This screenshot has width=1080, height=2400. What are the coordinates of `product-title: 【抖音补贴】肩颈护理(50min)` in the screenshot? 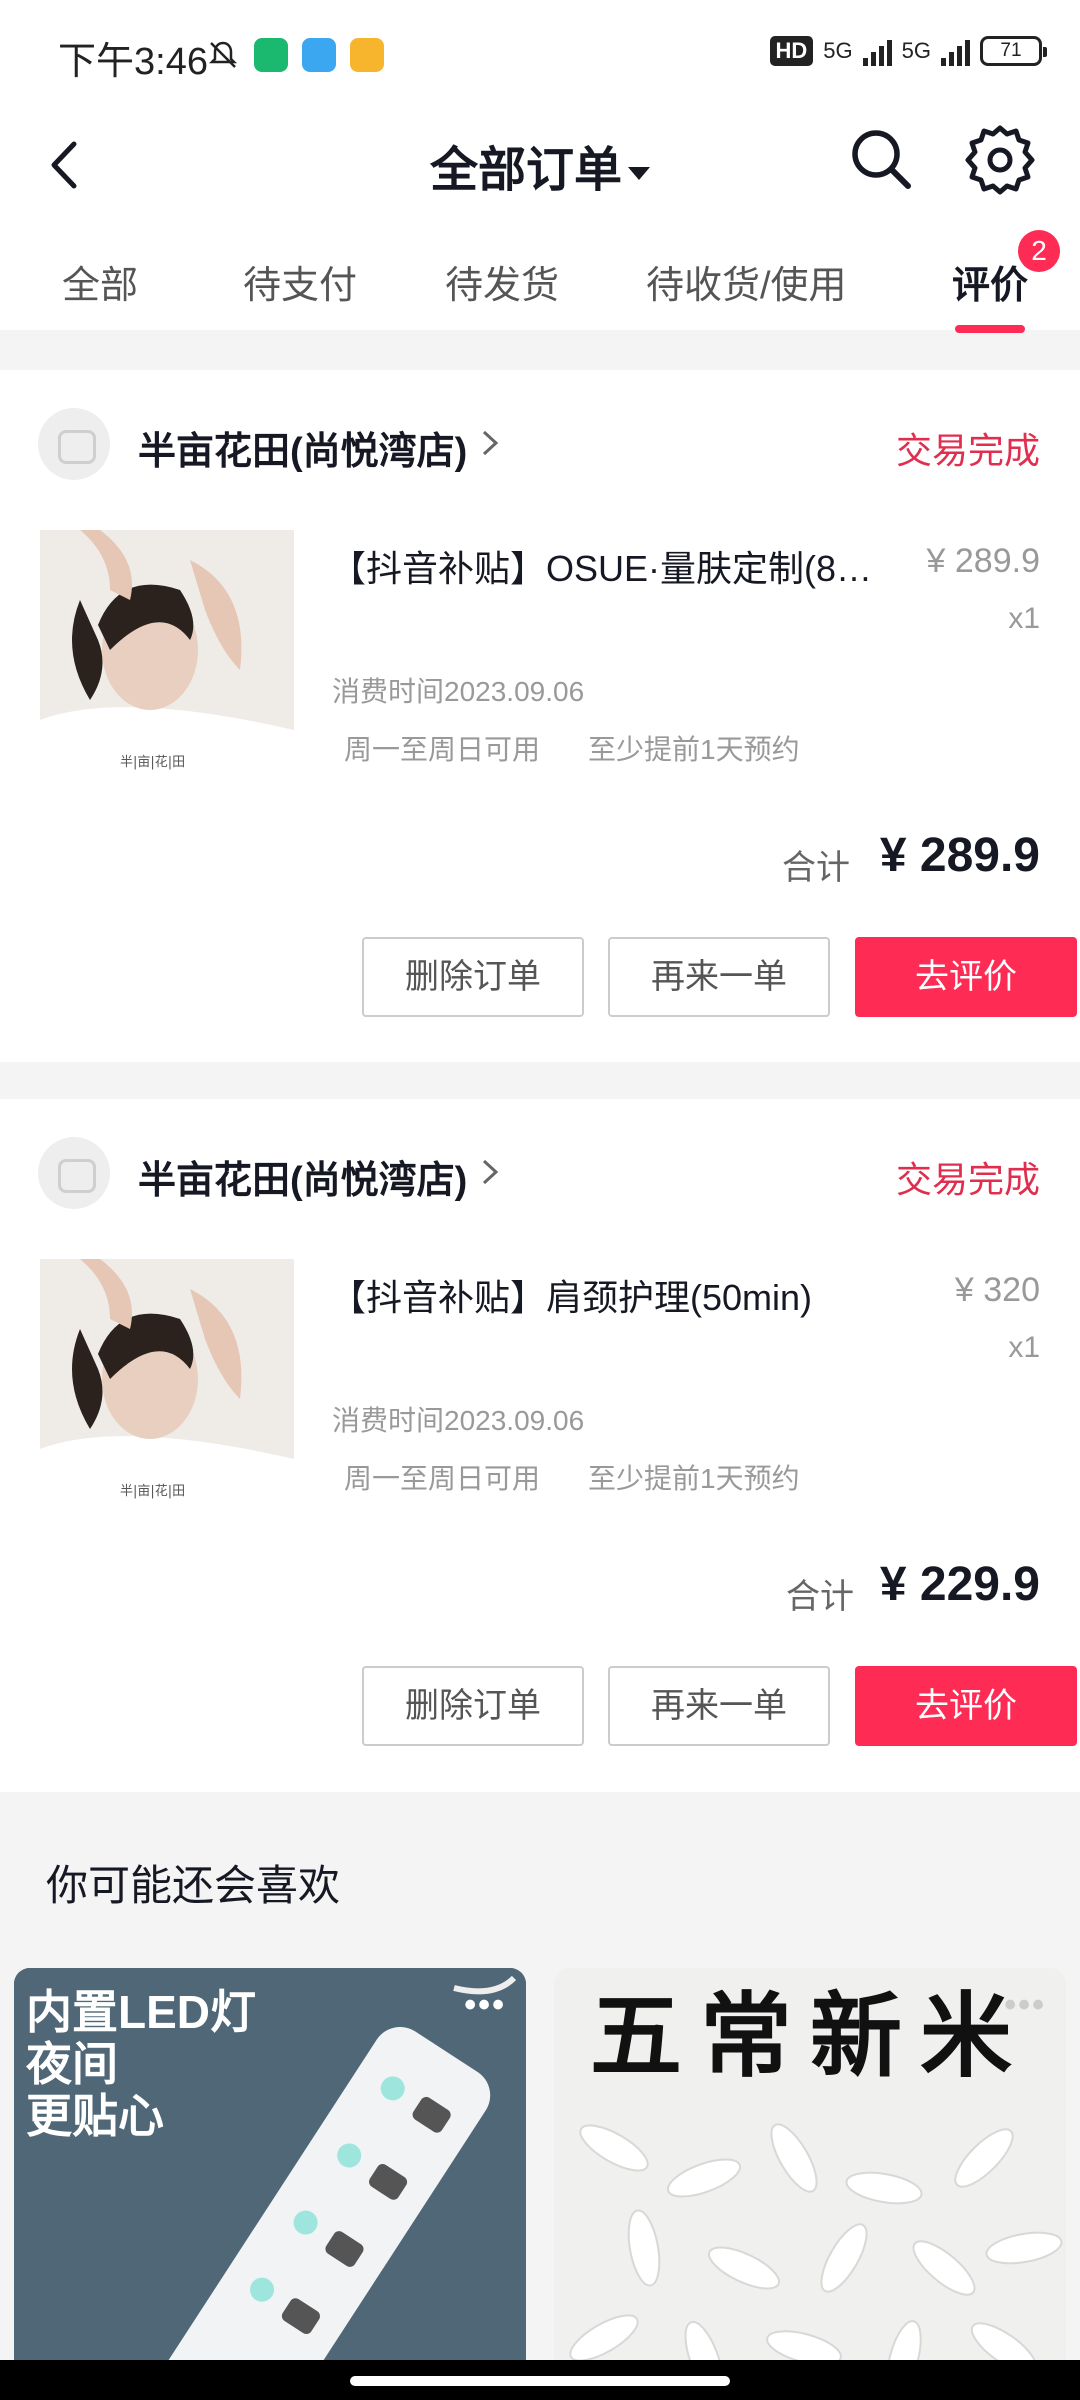 It's located at (615, 1295).